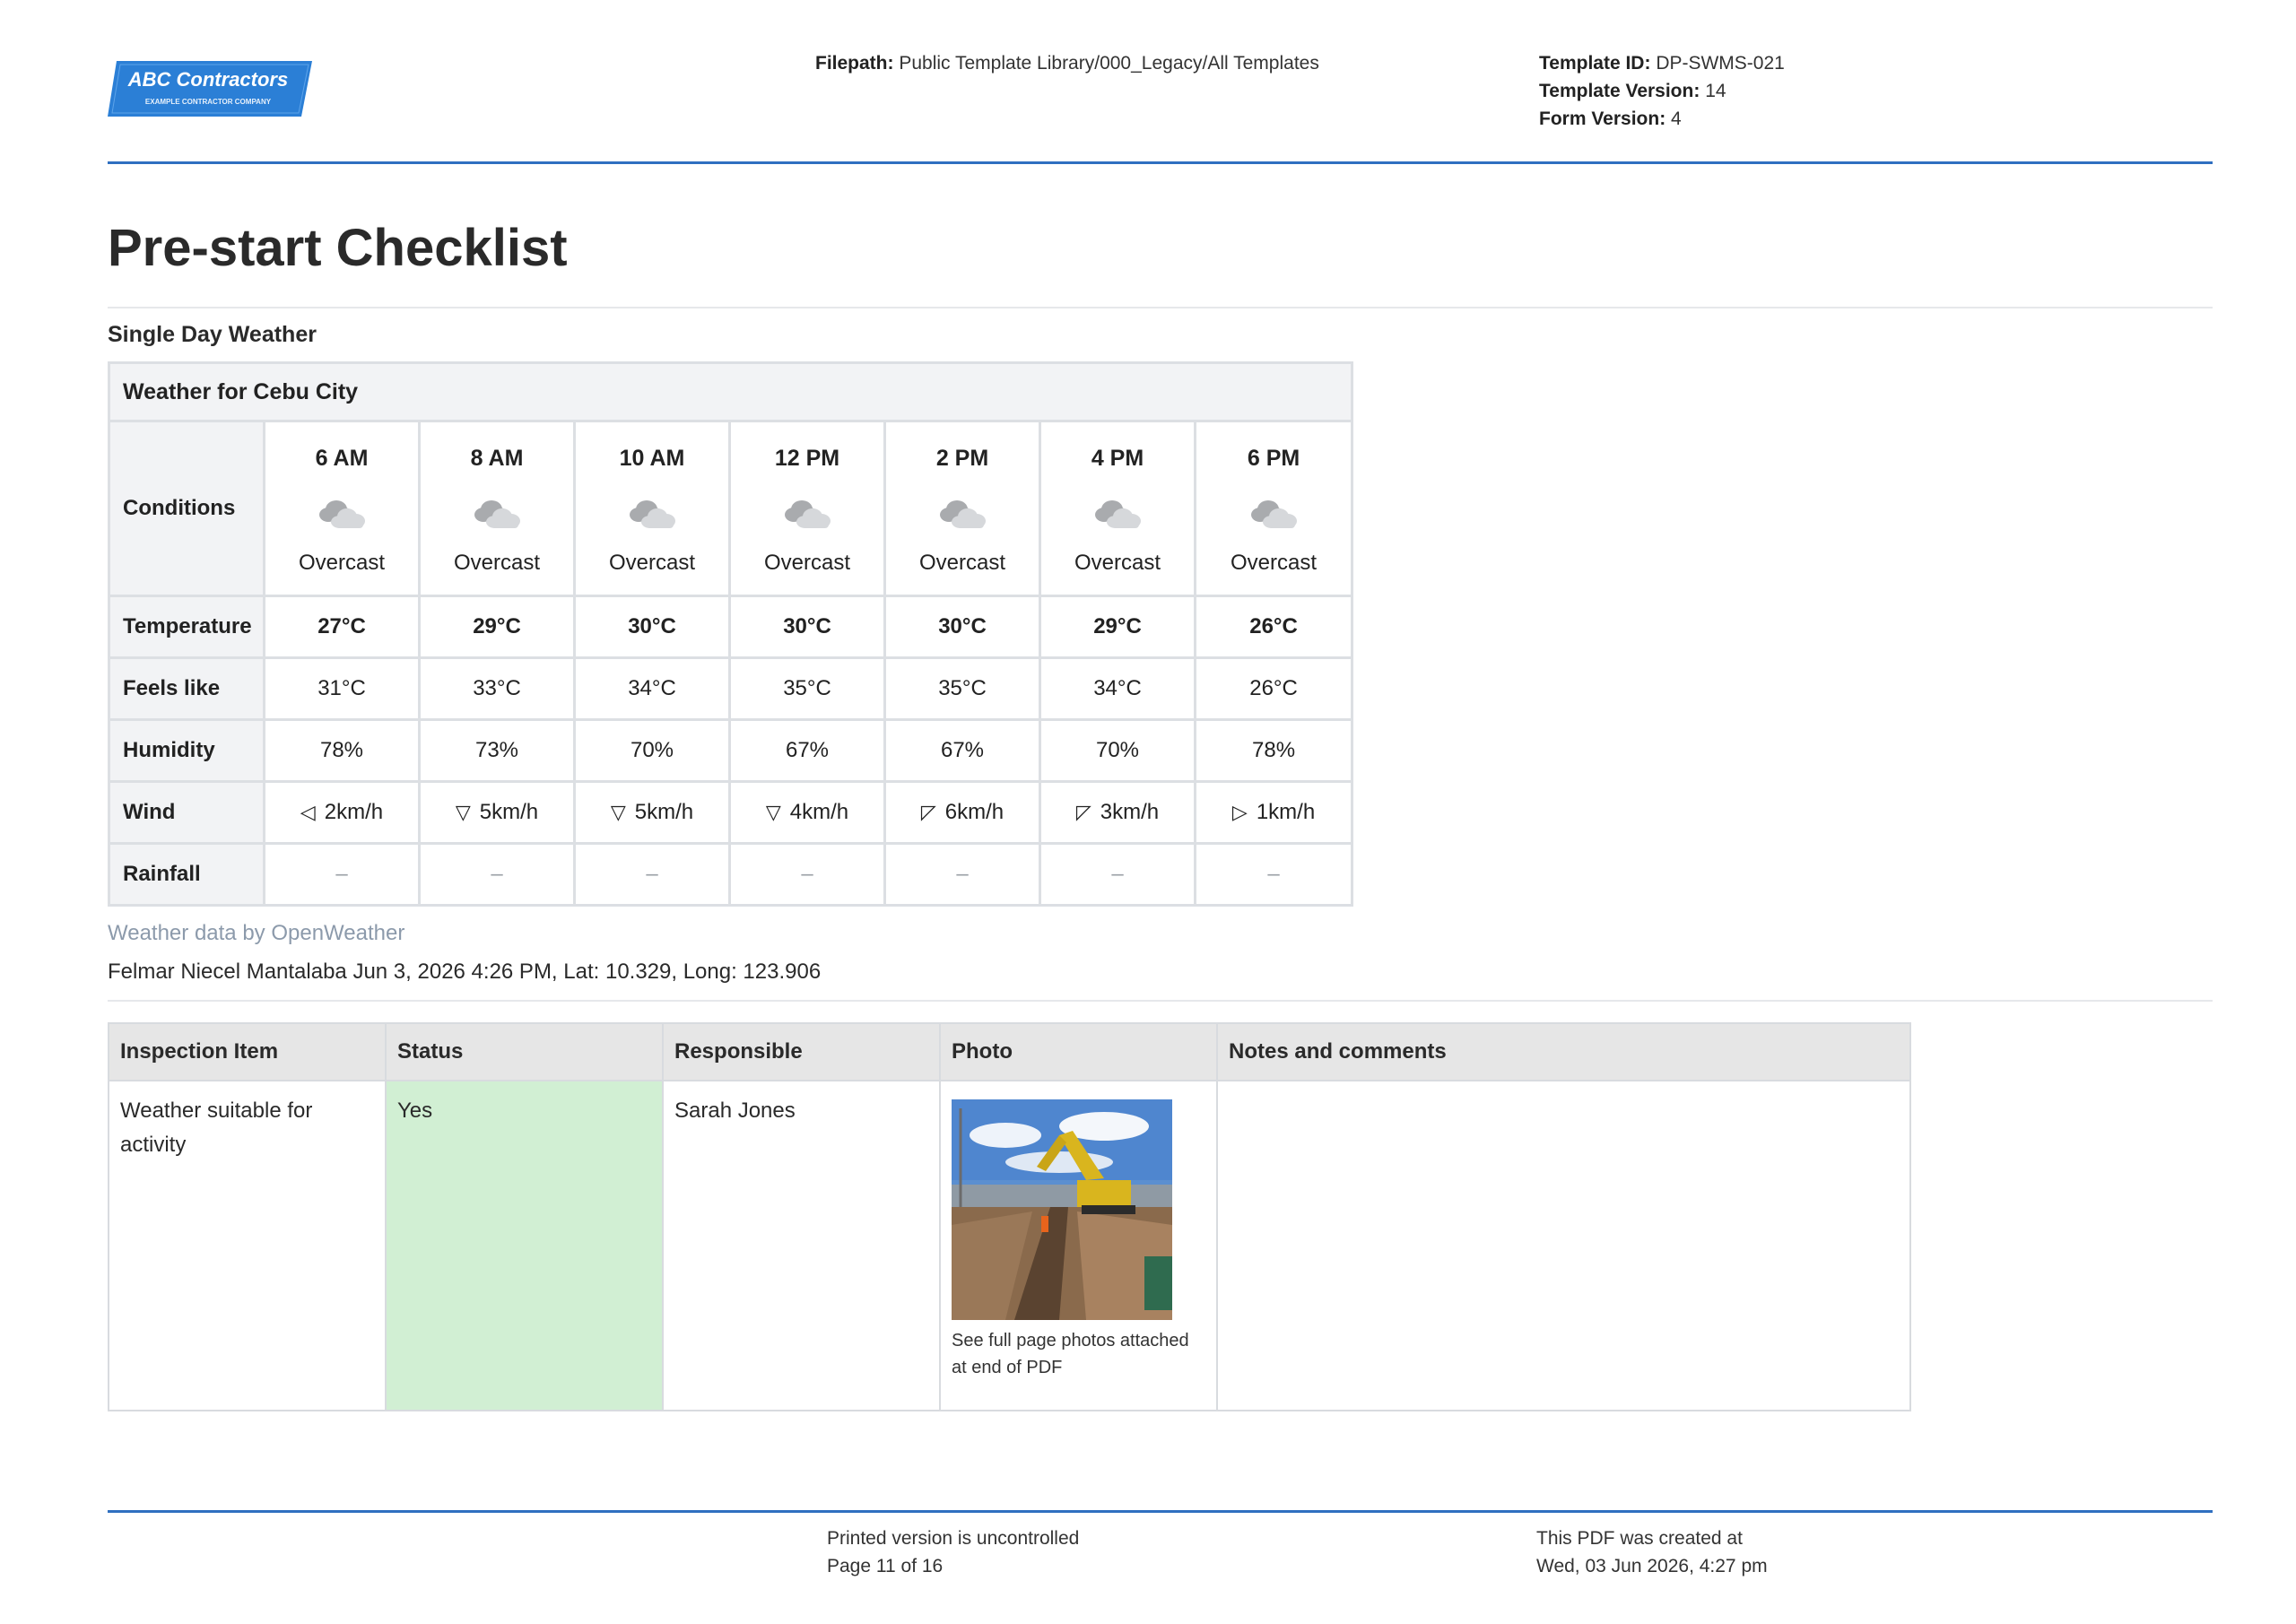  I want to click on condition-cell: 12 PM Overcast, so click(807, 508).